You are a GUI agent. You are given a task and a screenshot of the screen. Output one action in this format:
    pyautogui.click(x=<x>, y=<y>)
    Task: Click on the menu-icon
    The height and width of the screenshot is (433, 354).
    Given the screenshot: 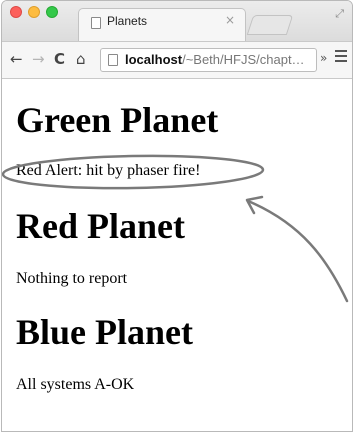 What is the action you would take?
    pyautogui.click(x=341, y=57)
    